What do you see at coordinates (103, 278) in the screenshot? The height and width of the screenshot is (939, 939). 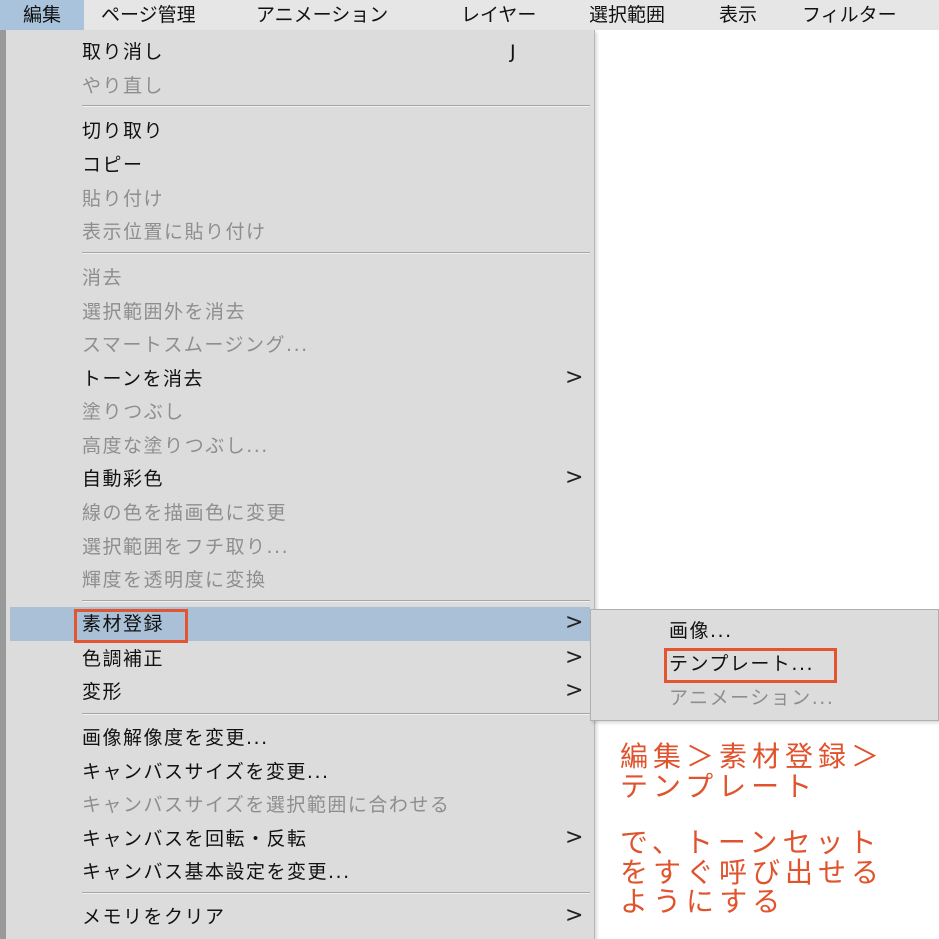 I see `menu-item-label: 消去` at bounding box center [103, 278].